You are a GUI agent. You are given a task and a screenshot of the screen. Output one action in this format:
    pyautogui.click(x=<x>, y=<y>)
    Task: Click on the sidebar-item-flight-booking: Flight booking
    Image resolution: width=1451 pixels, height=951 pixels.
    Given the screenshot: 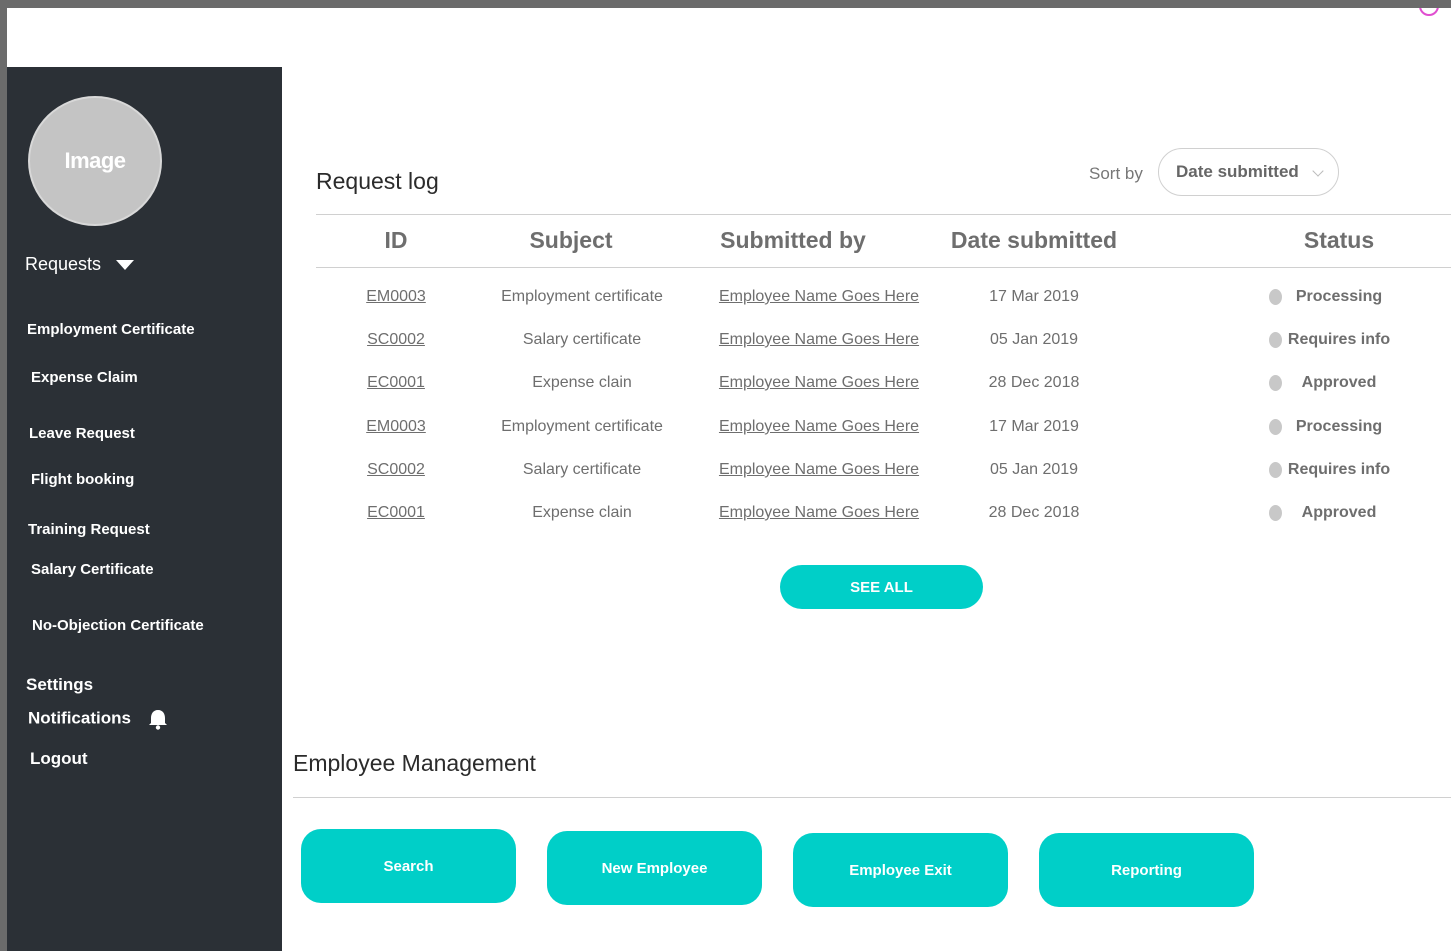 What is the action you would take?
    pyautogui.click(x=82, y=479)
    